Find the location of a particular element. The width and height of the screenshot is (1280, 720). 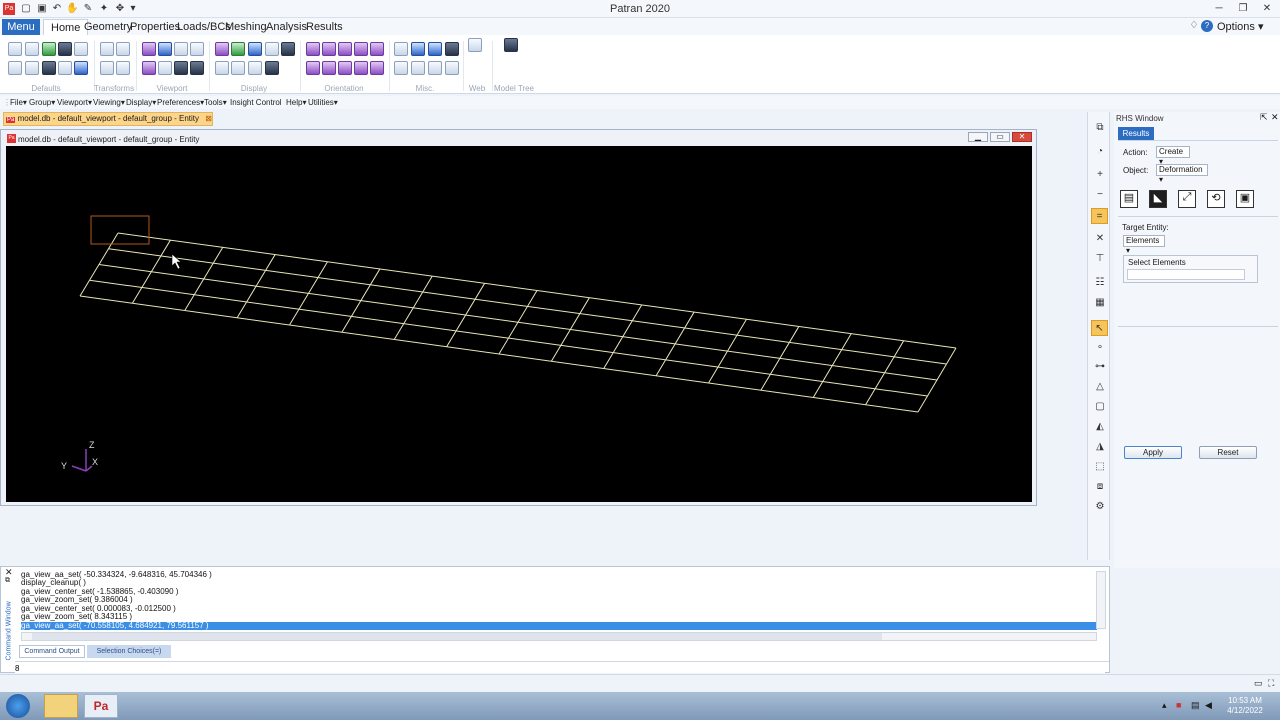

cmd-vertical-scrollbar is located at coordinates (1101, 600).